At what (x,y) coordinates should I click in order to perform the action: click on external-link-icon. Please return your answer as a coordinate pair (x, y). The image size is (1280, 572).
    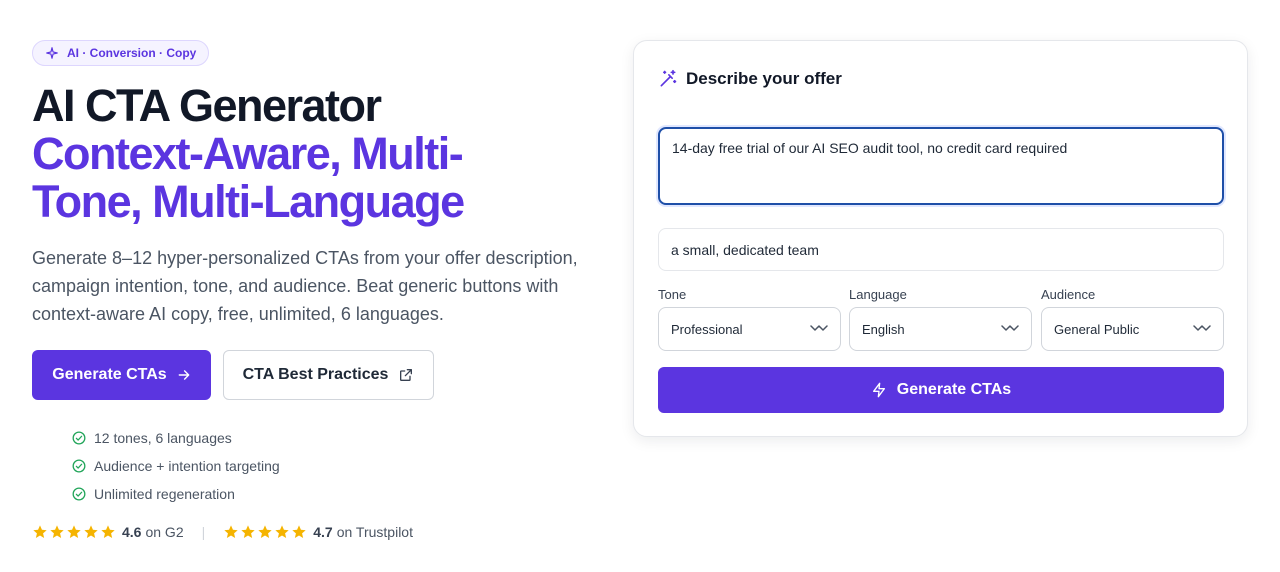
    Looking at the image, I should click on (406, 375).